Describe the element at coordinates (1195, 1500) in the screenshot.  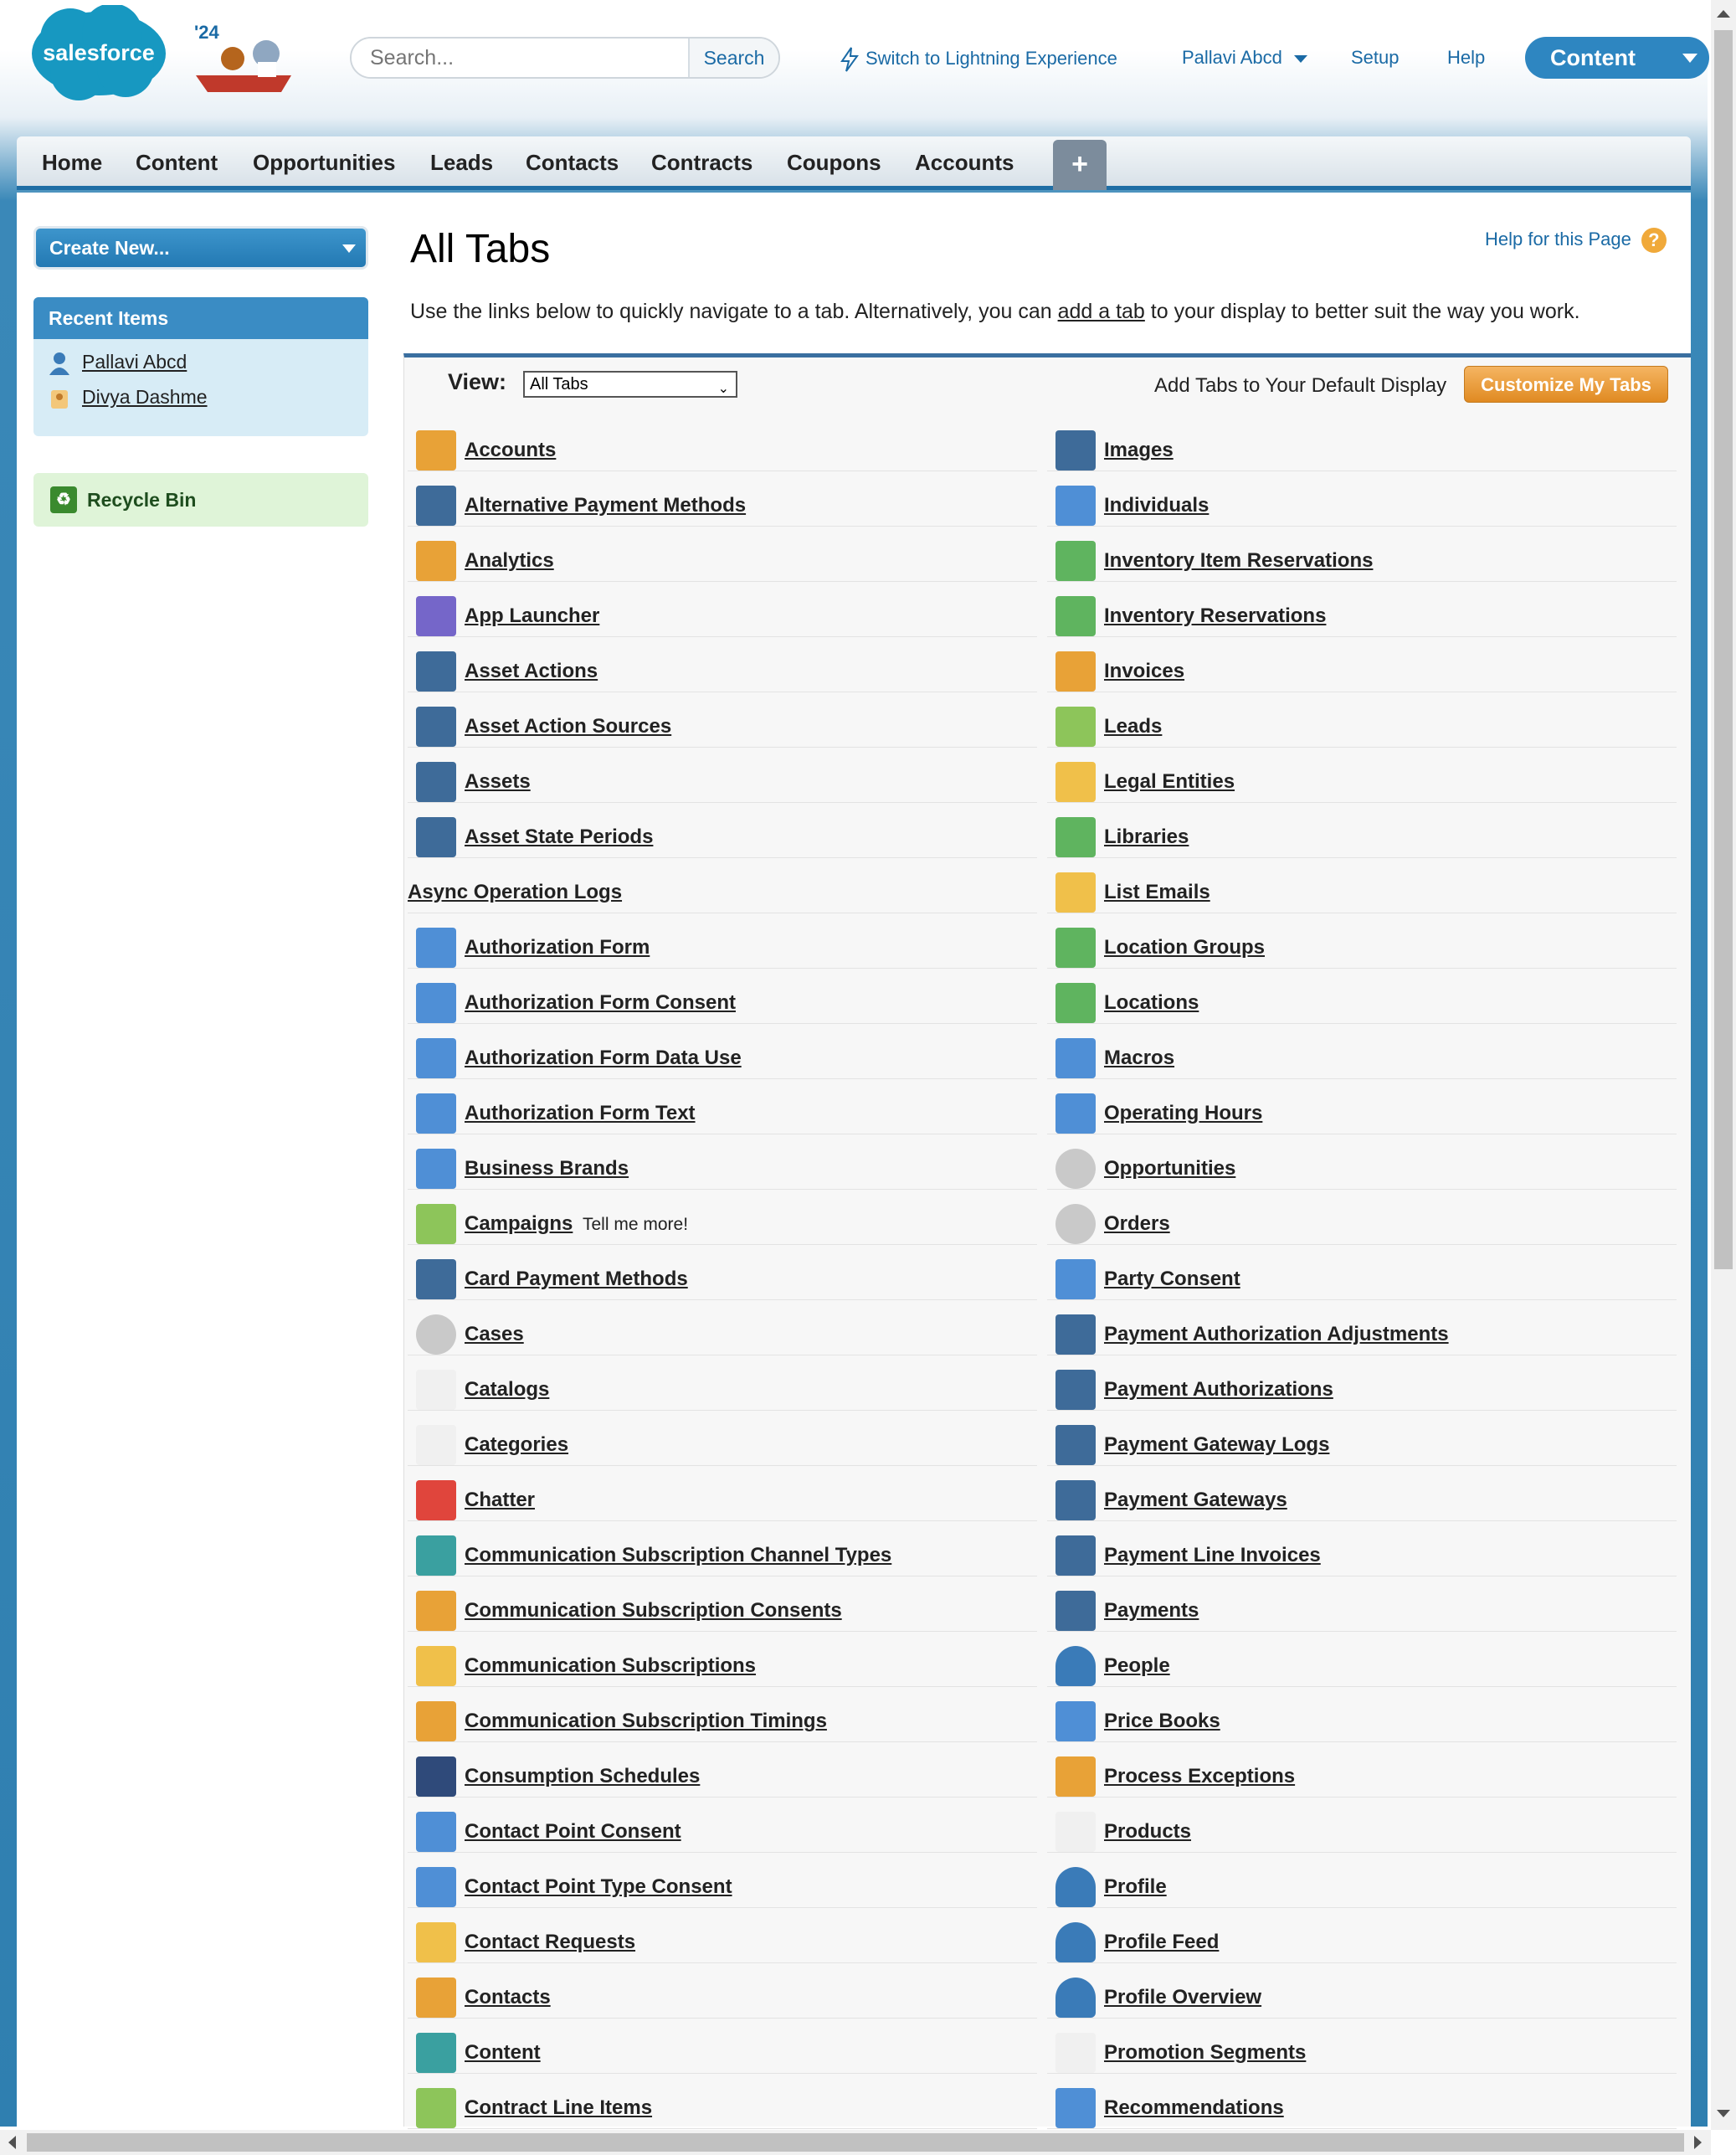
I see `tab-link: Payment Gateways` at that location.